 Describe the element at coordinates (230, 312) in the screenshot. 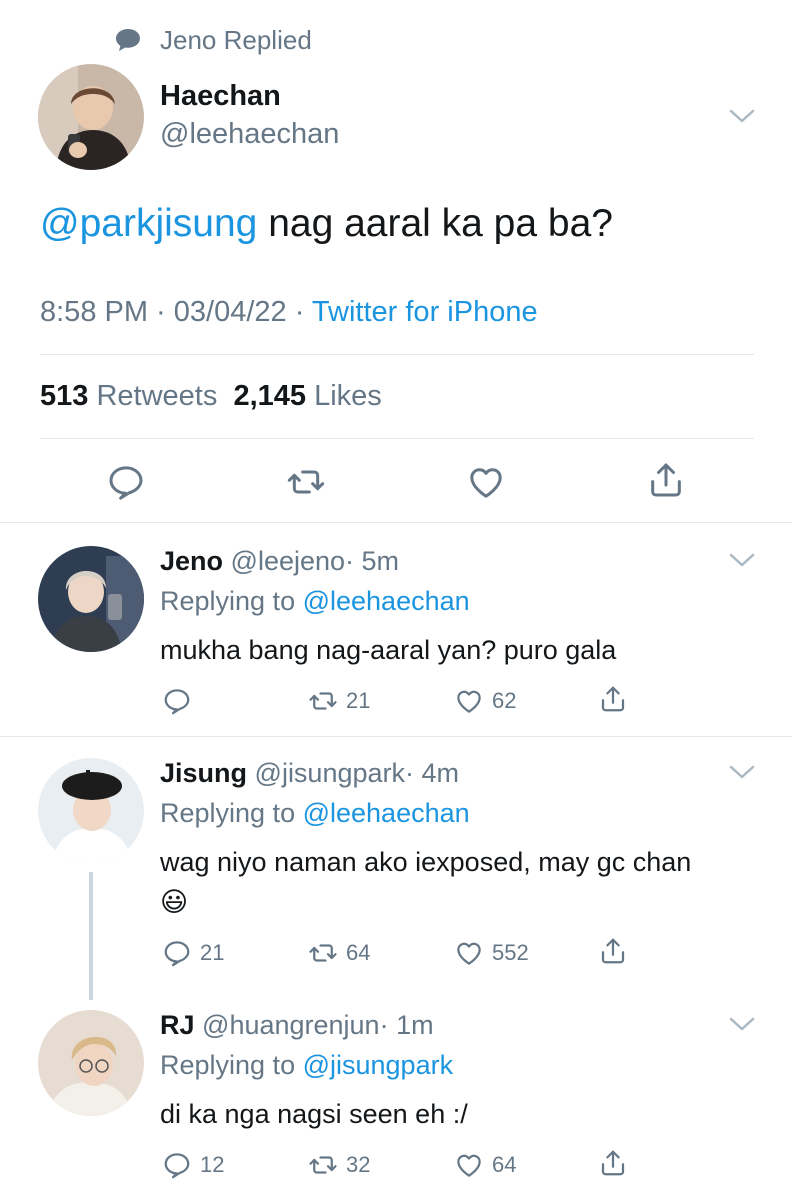

I see `tweet-date: 03/04/22` at that location.